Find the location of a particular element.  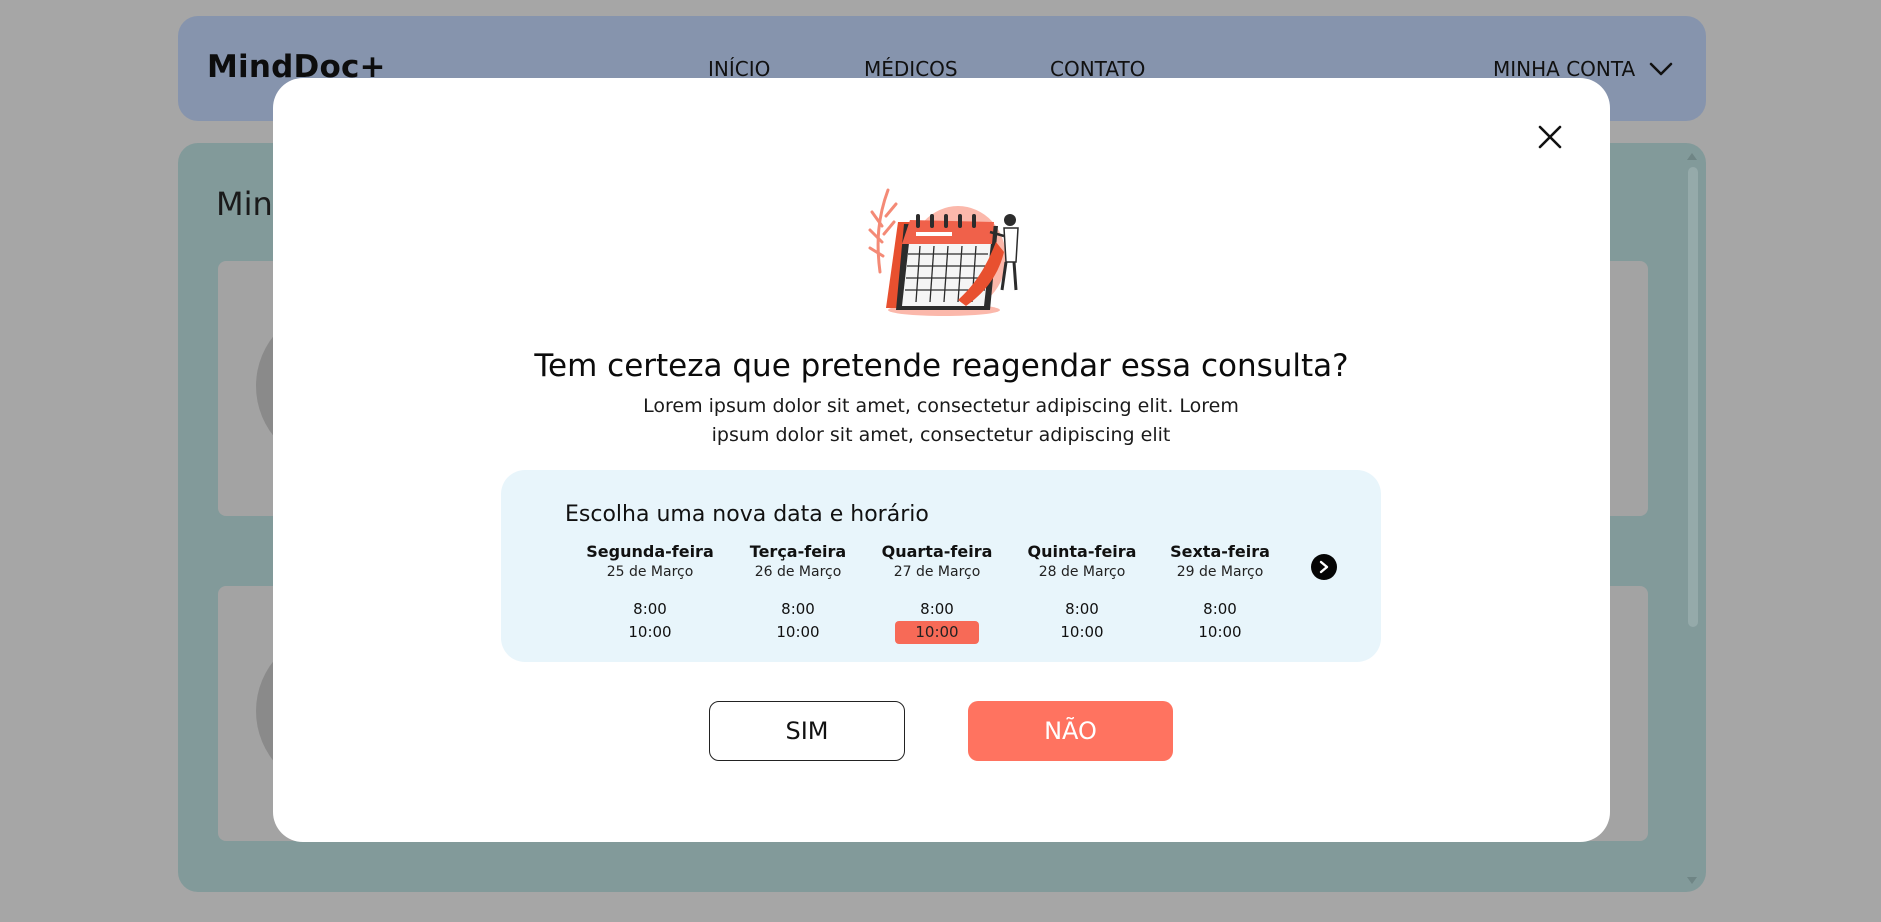

day-column-quarta: Quarta-feira 27 de Março 8:00 10:00 is located at coordinates (937, 593).